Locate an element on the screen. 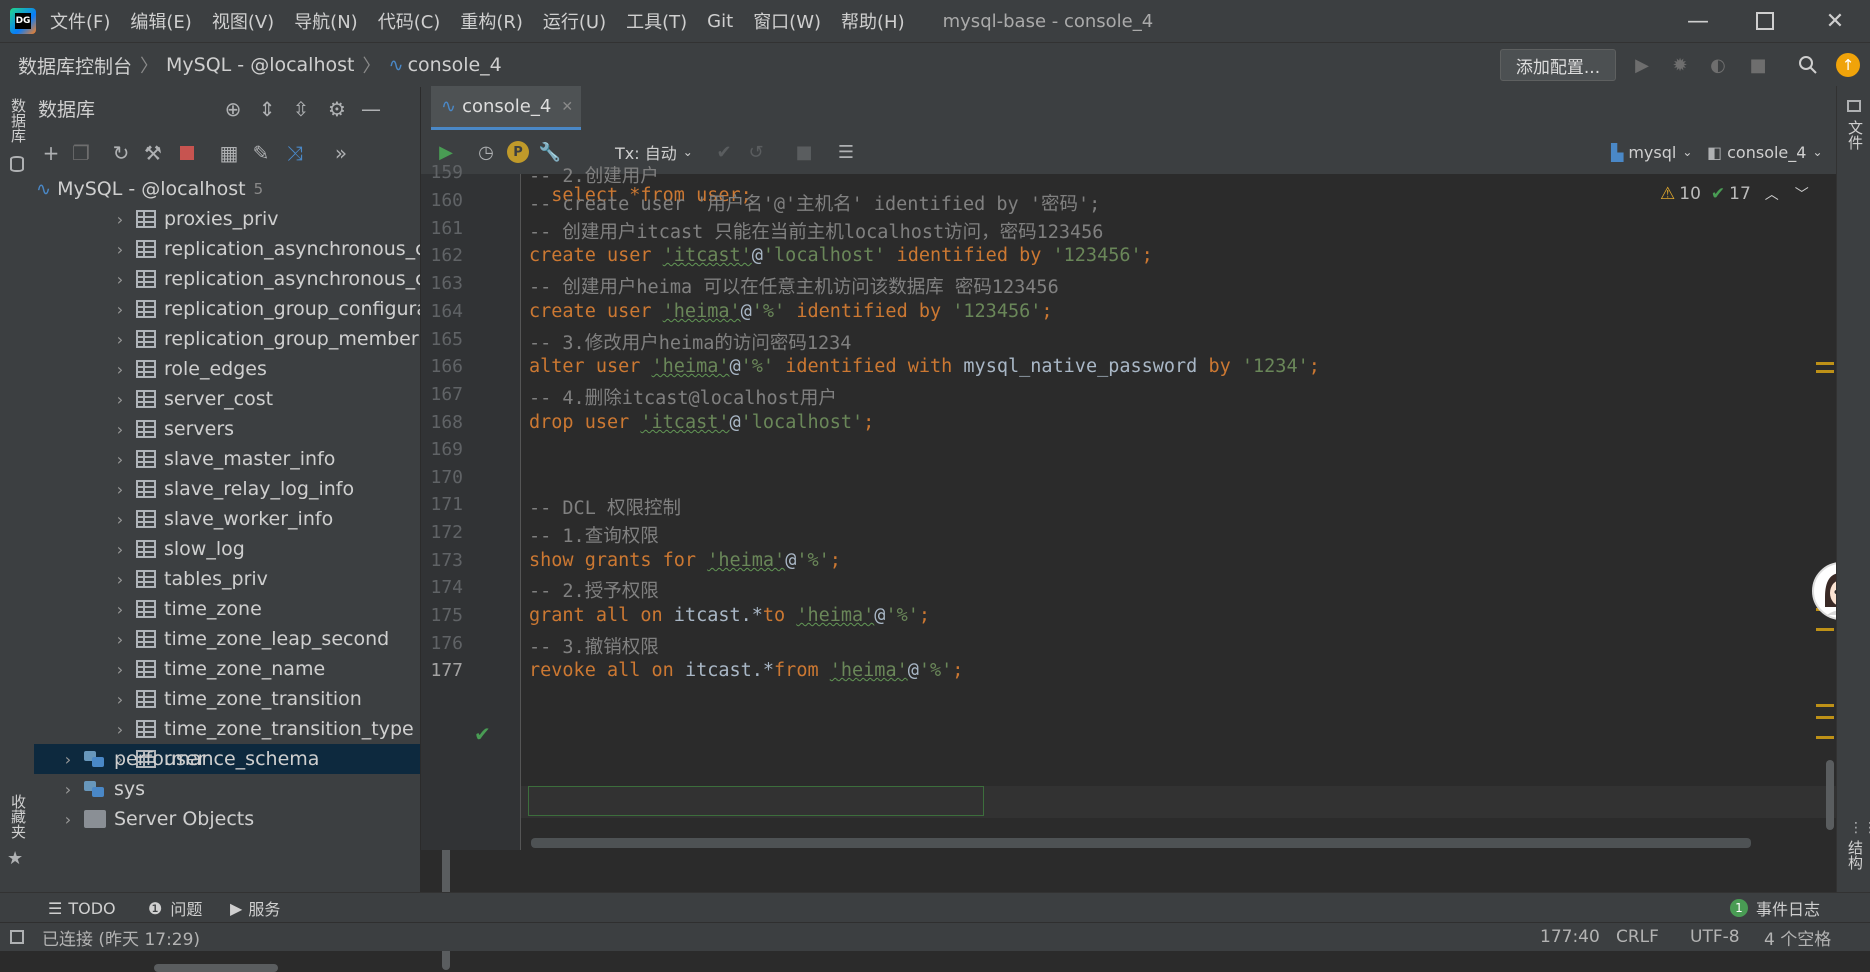  hide-panel-icon: — is located at coordinates (371, 109).